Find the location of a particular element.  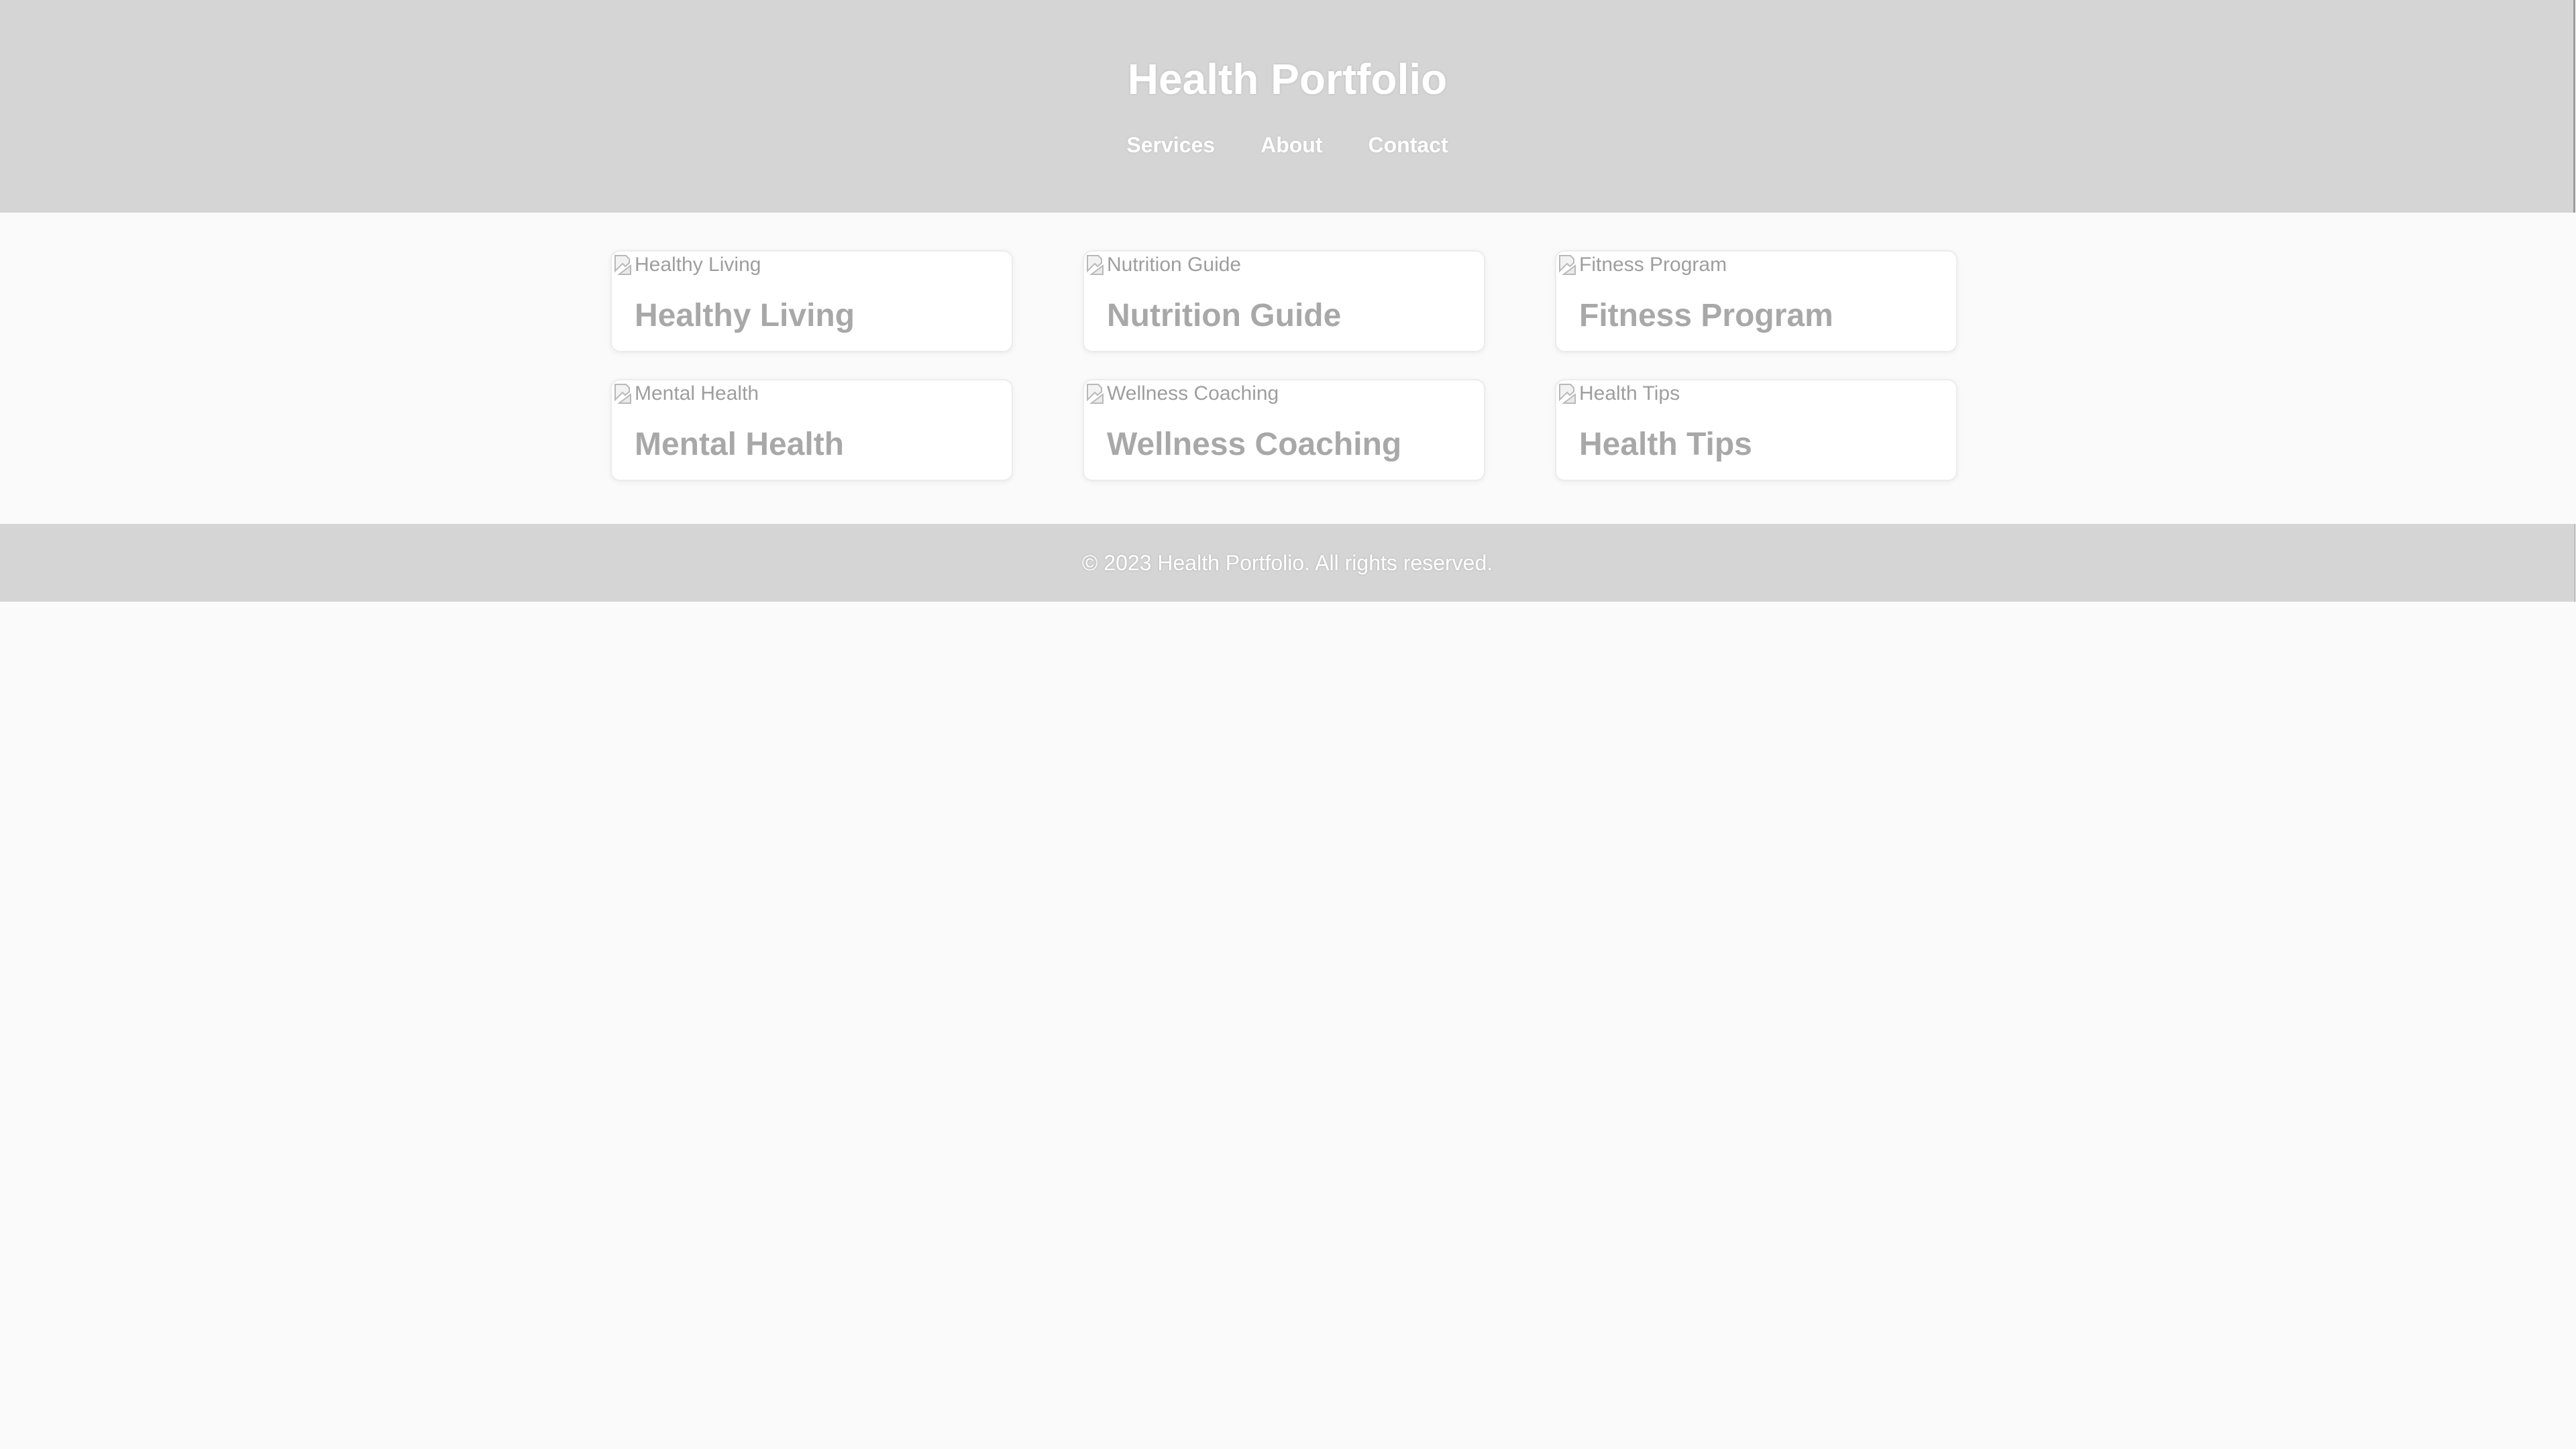

card-image-alt-text: Wellness Coaching is located at coordinates (1193, 393).